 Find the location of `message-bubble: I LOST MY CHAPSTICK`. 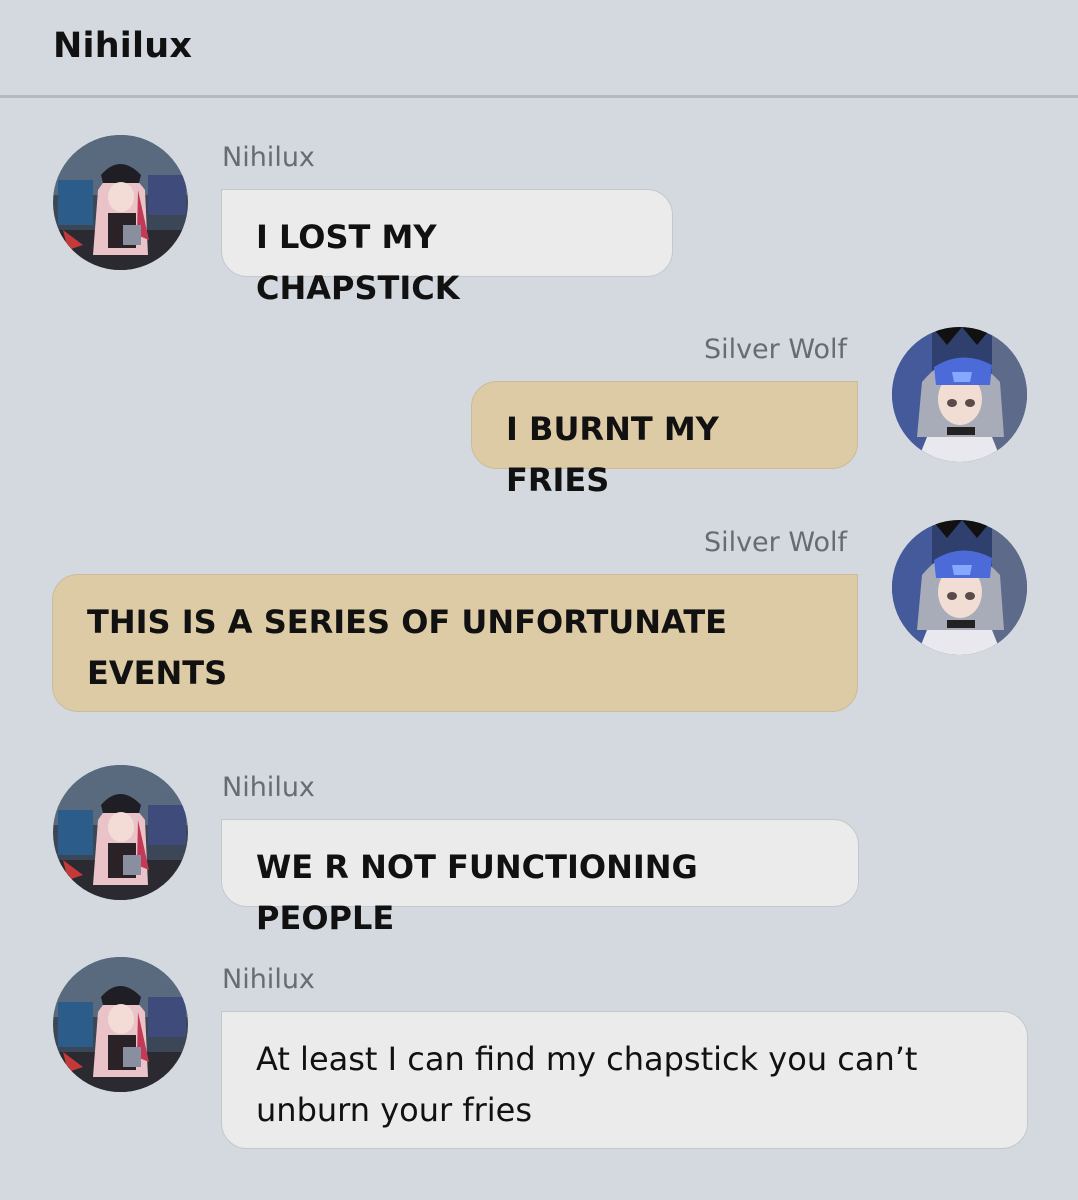

message-bubble: I LOST MY CHAPSTICK is located at coordinates (447, 248).